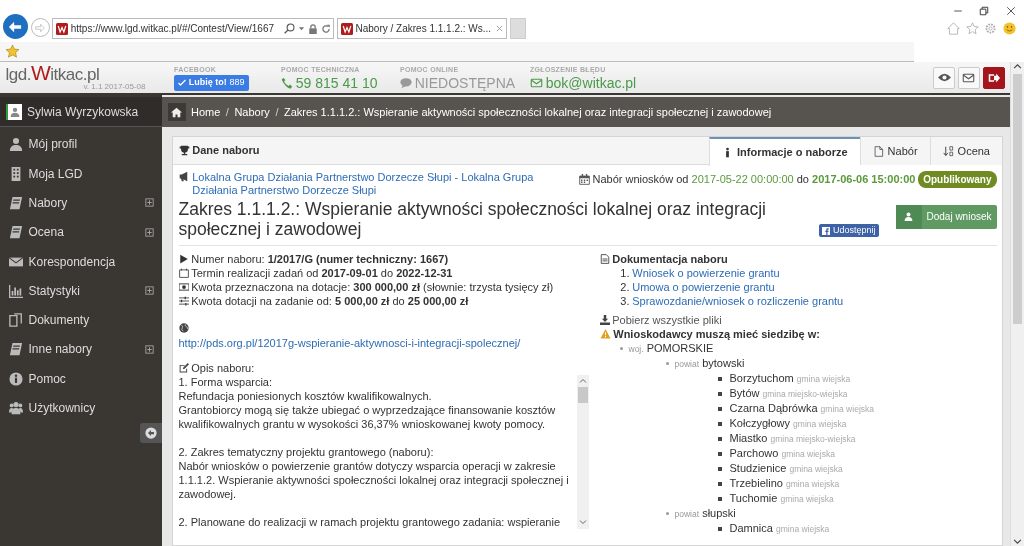  Describe the element at coordinates (968, 77) in the screenshot. I see `messages-button` at that location.